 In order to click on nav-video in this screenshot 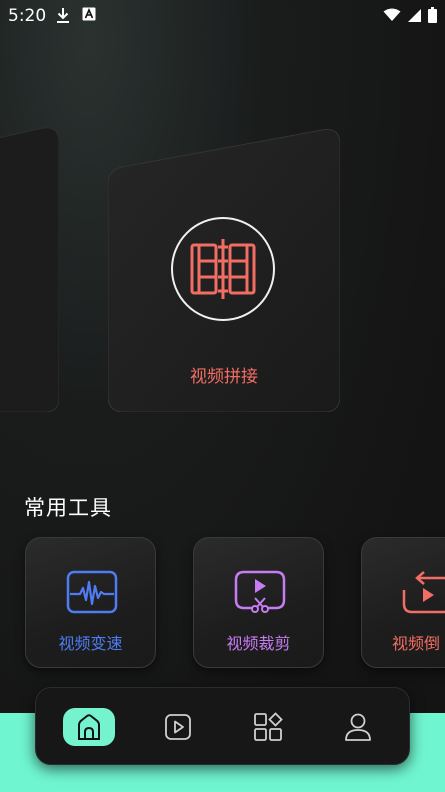, I will do `click(178, 727)`.